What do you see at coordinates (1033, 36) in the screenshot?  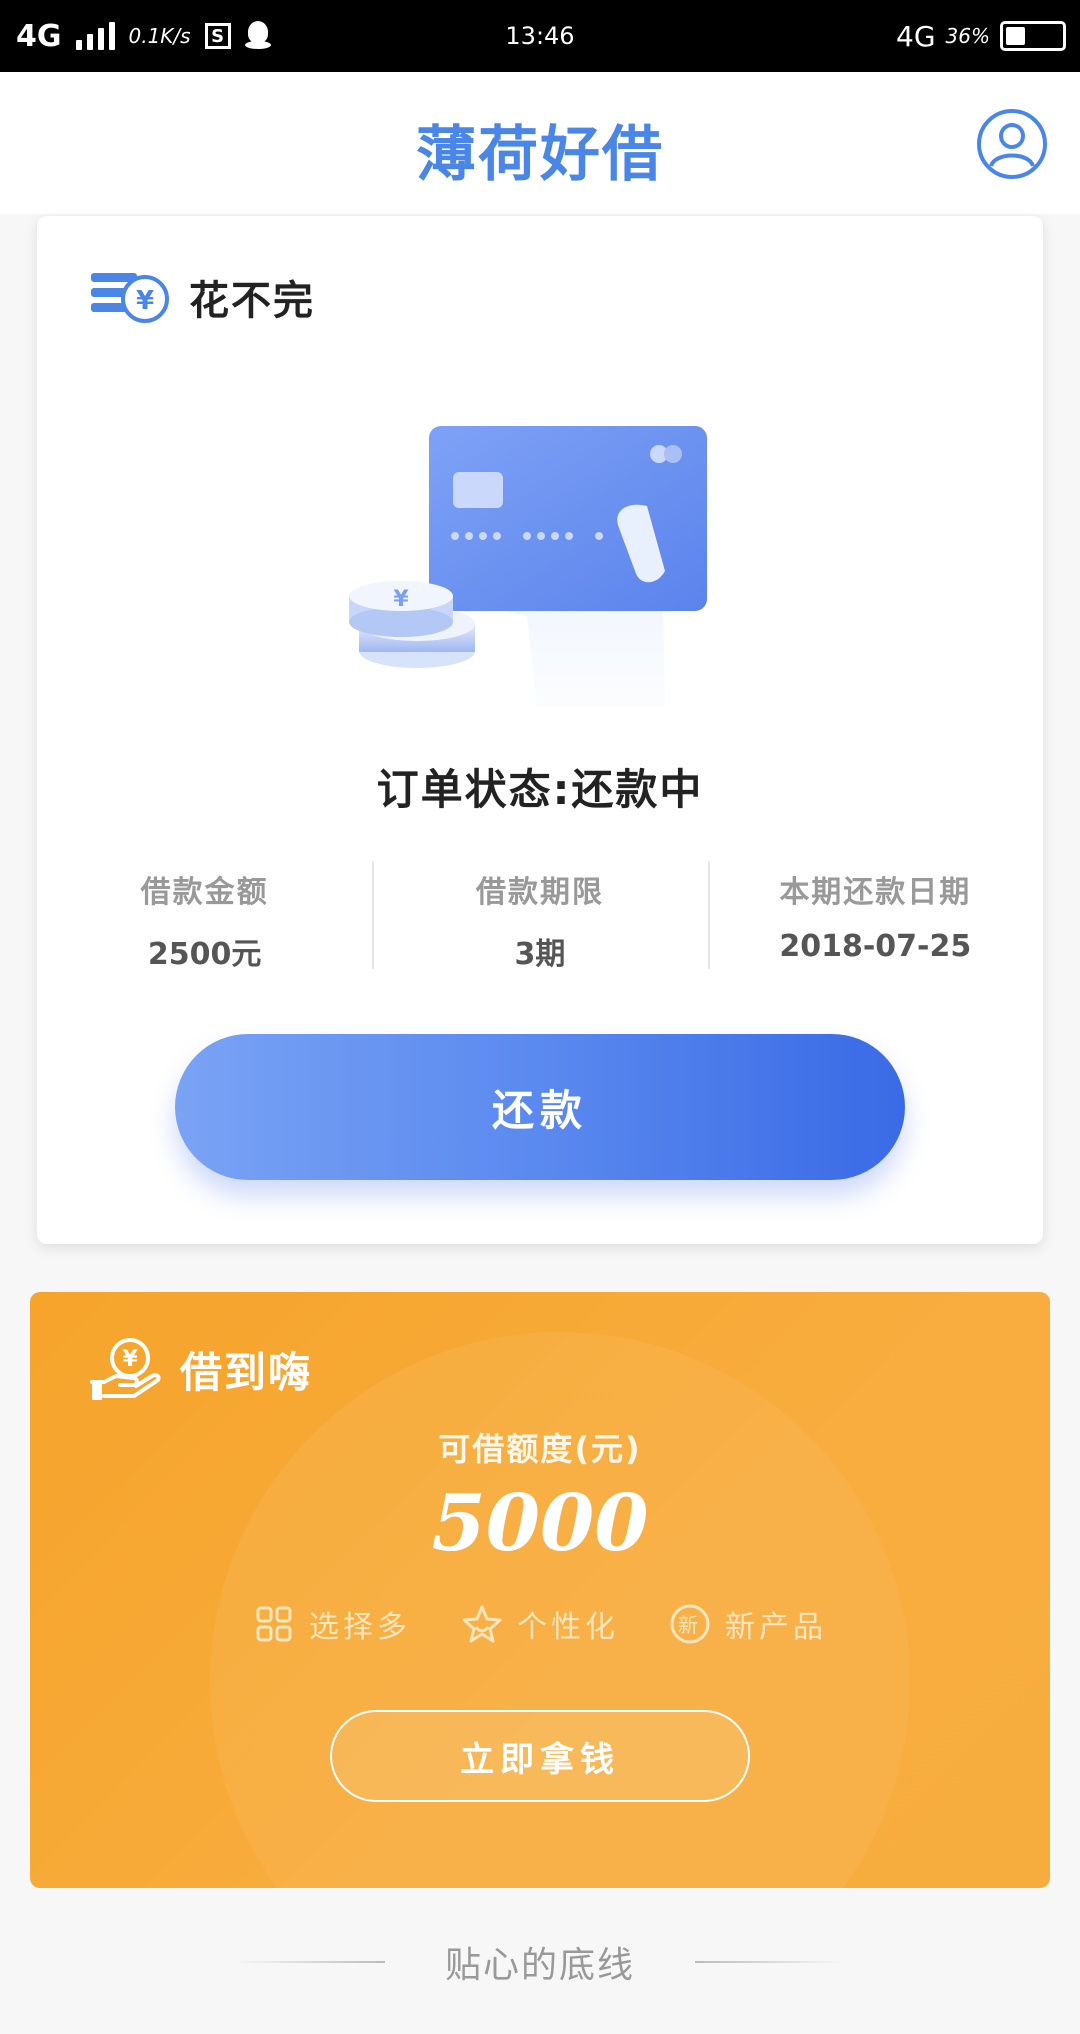 I see `battery-icon` at bounding box center [1033, 36].